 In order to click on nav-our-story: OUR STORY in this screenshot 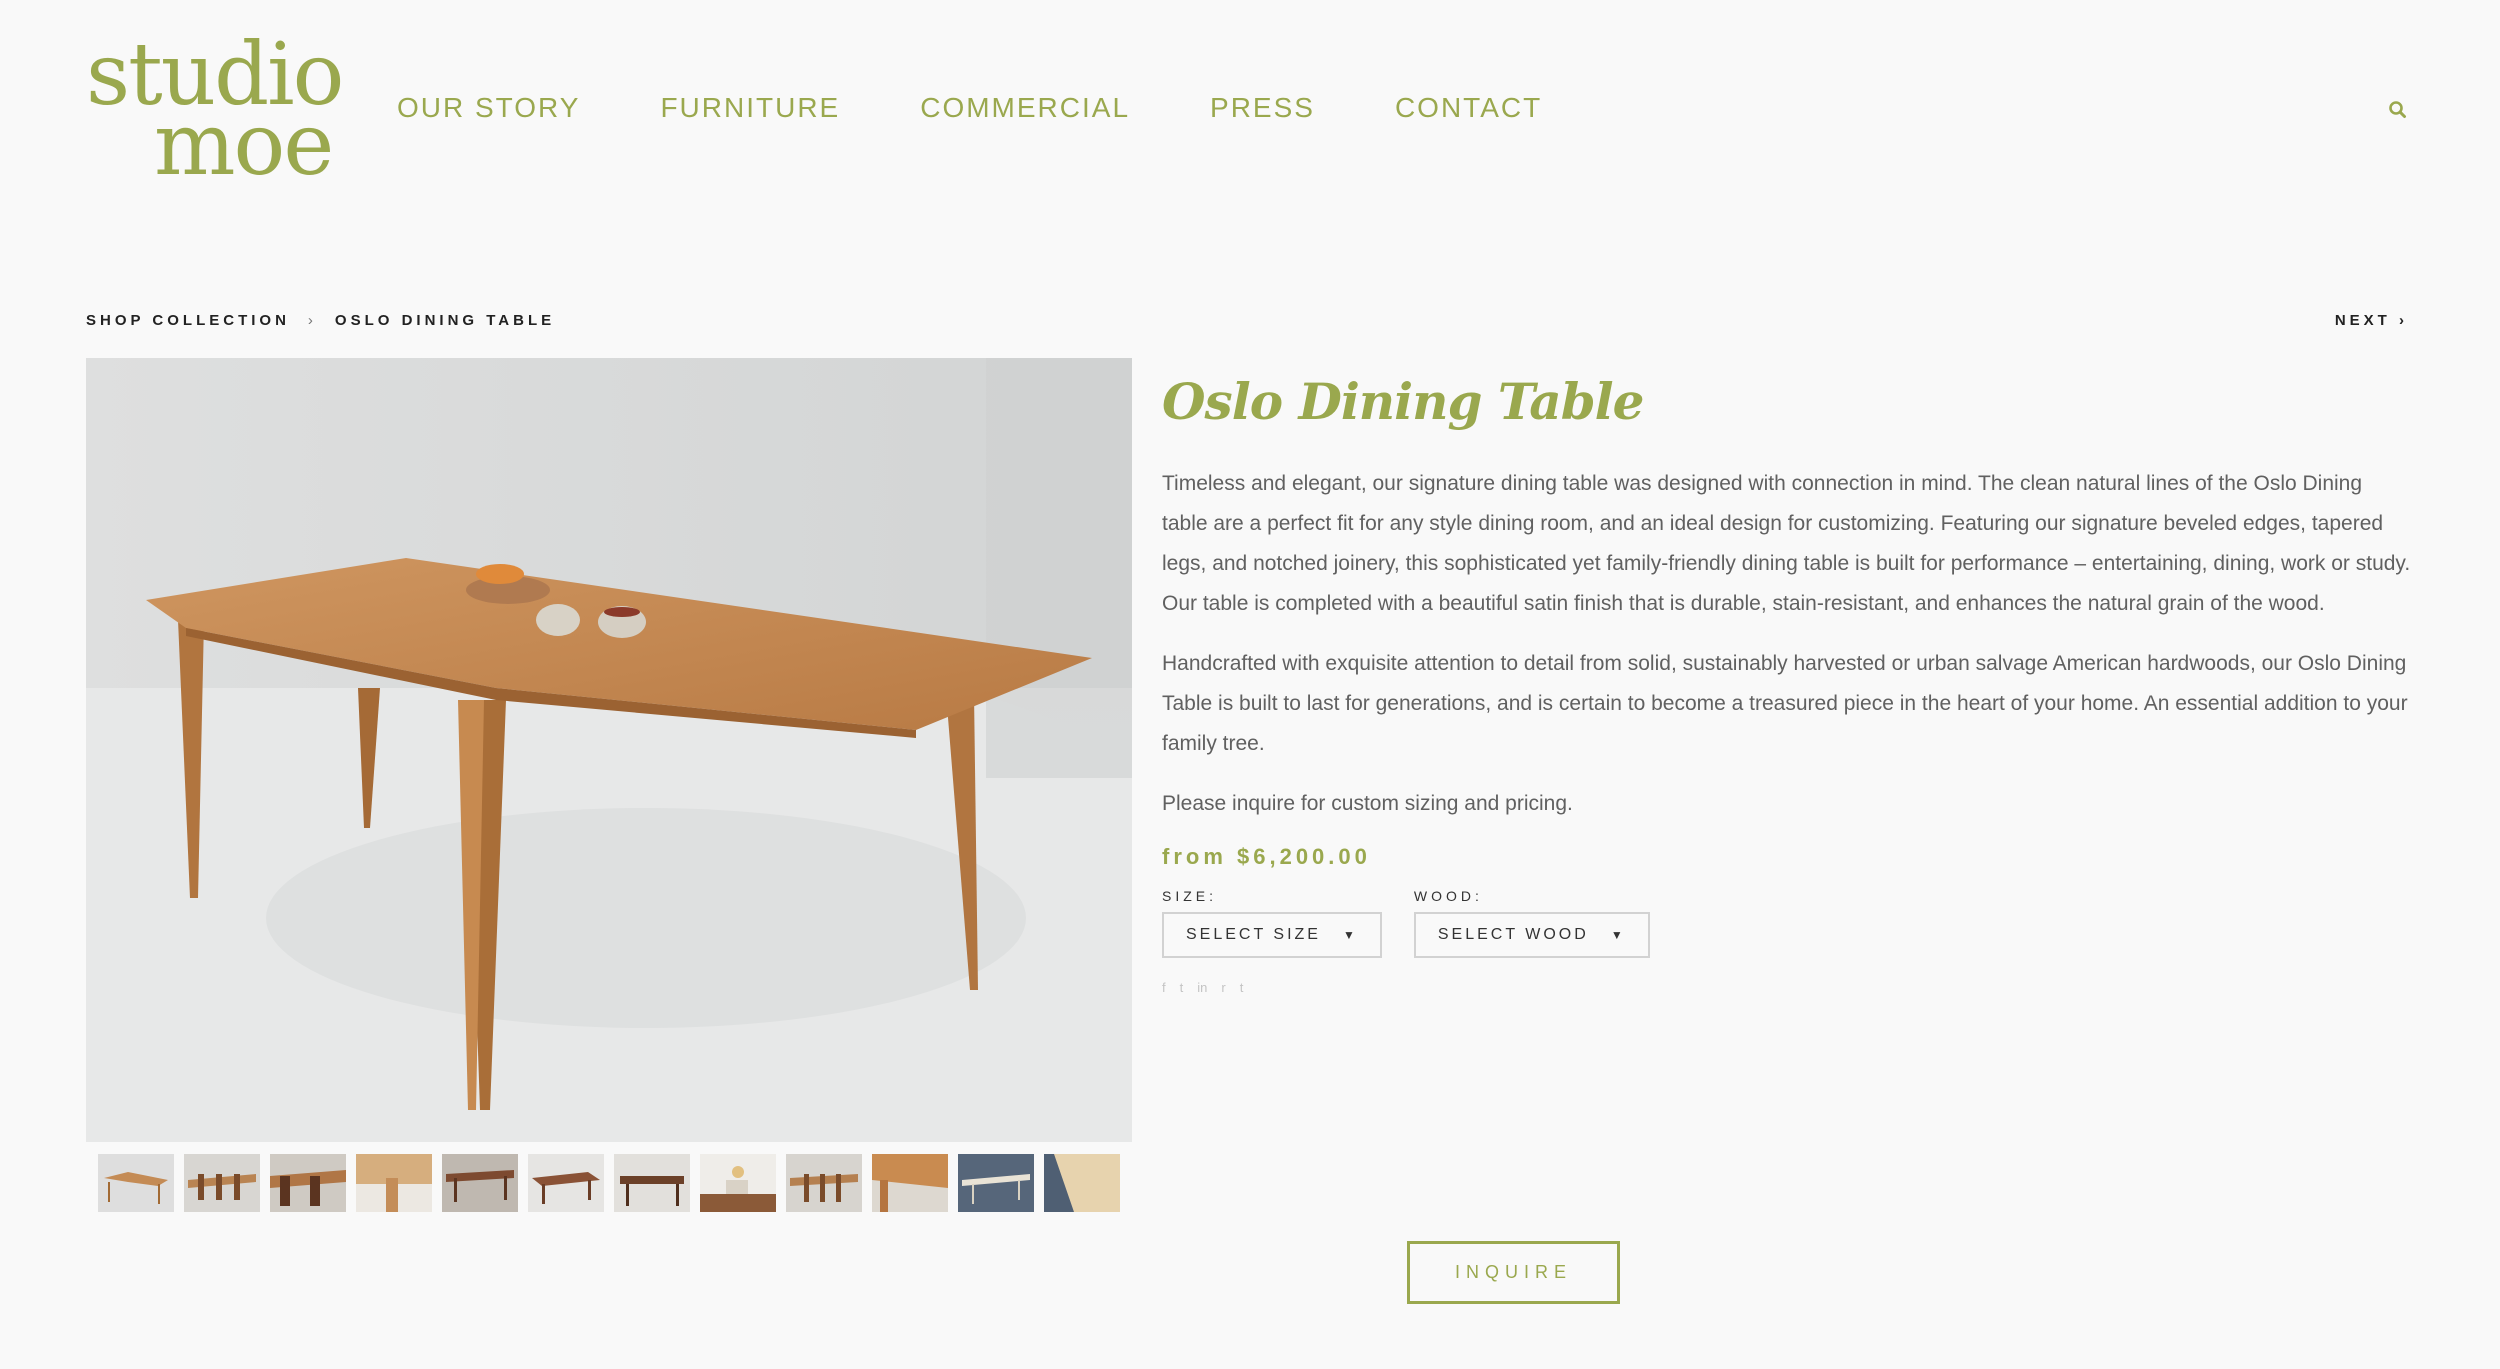, I will do `click(488, 108)`.